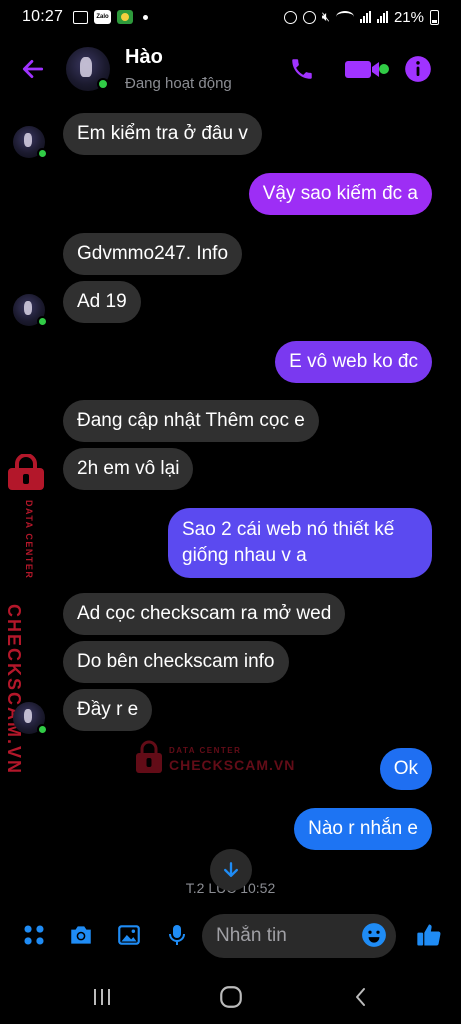  I want to click on system-navigation-bar, so click(230, 997).